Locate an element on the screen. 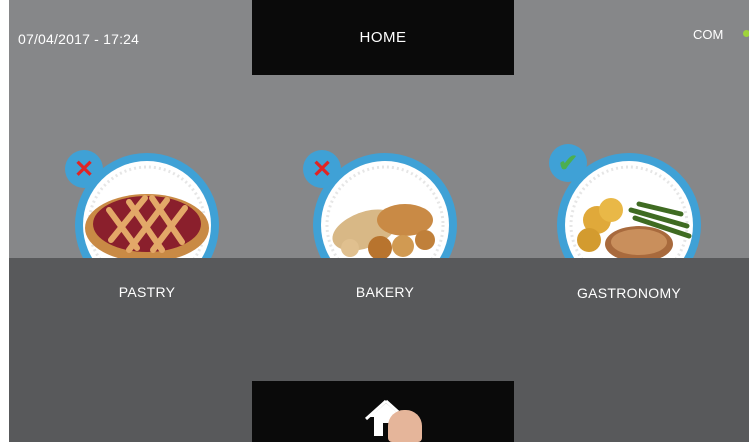 The height and width of the screenshot is (442, 749). bakery-status-badge: ✕ is located at coordinates (322, 169).